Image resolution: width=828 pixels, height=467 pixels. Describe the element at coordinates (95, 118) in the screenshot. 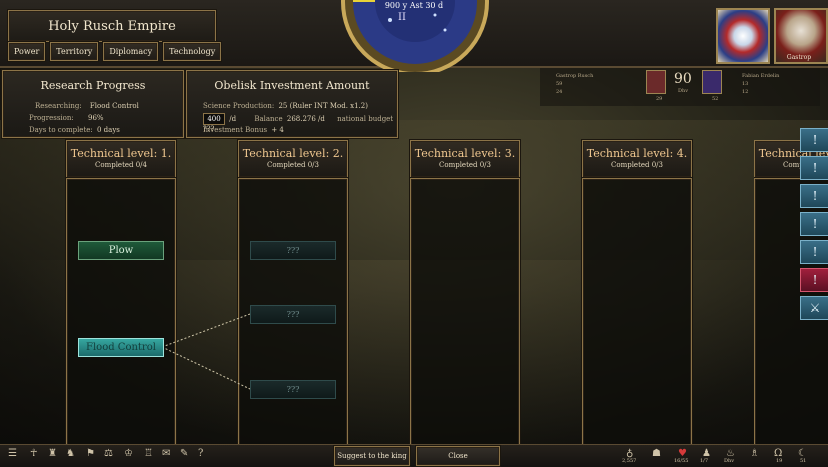

I see `progression-value: 96%` at that location.